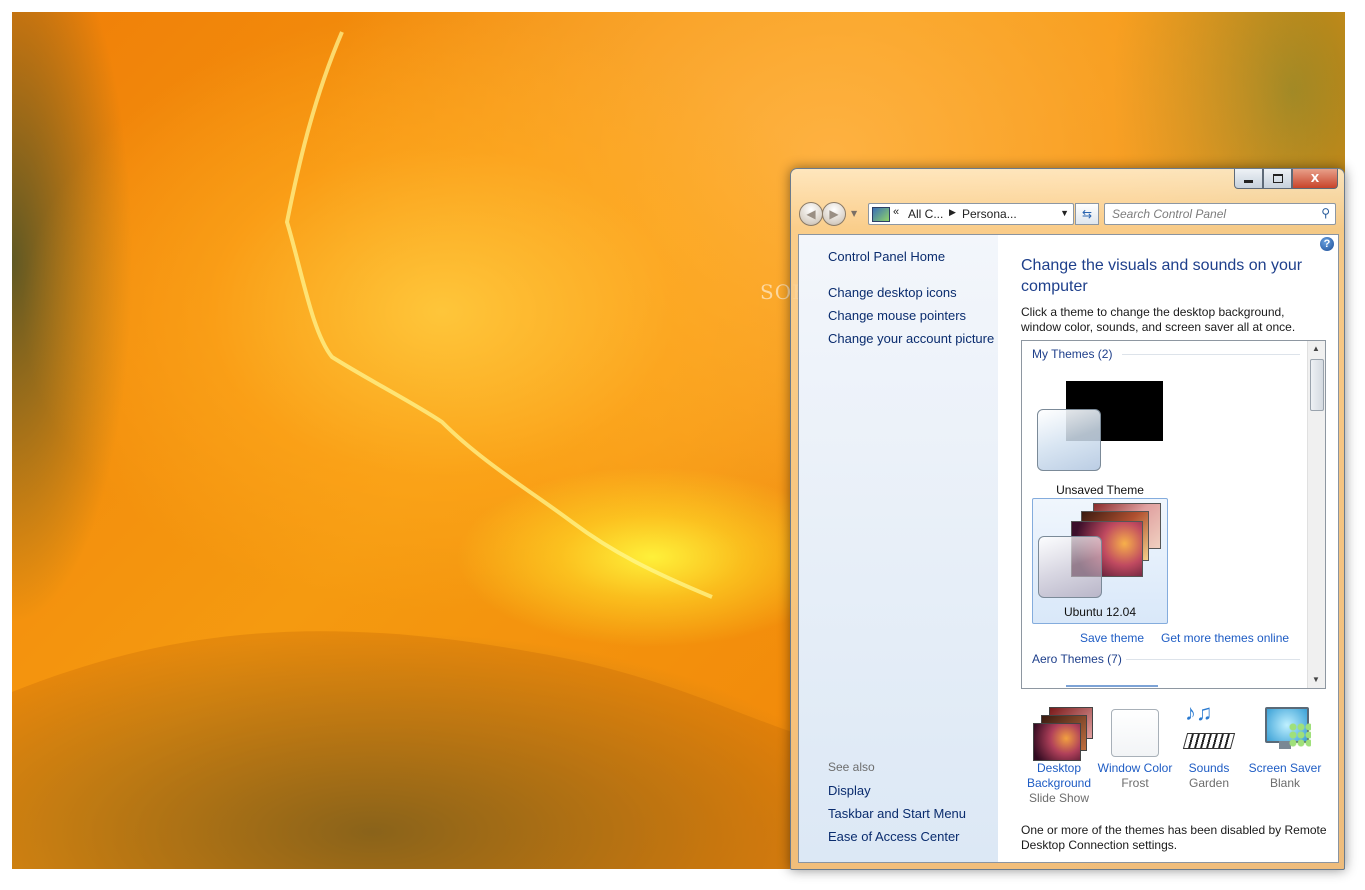 Image resolution: width=1365 pixels, height=890 pixels. What do you see at coordinates (1327, 244) in the screenshot?
I see `help-icon: ?` at bounding box center [1327, 244].